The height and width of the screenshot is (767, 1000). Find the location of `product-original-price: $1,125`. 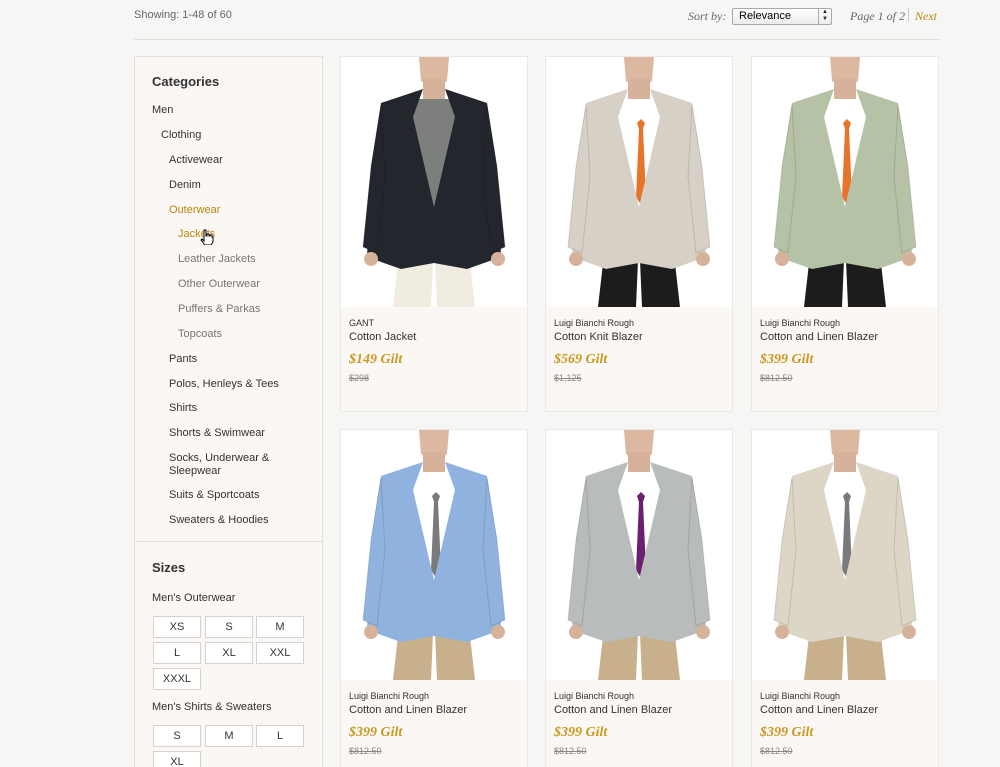

product-original-price: $1,125 is located at coordinates (568, 378).